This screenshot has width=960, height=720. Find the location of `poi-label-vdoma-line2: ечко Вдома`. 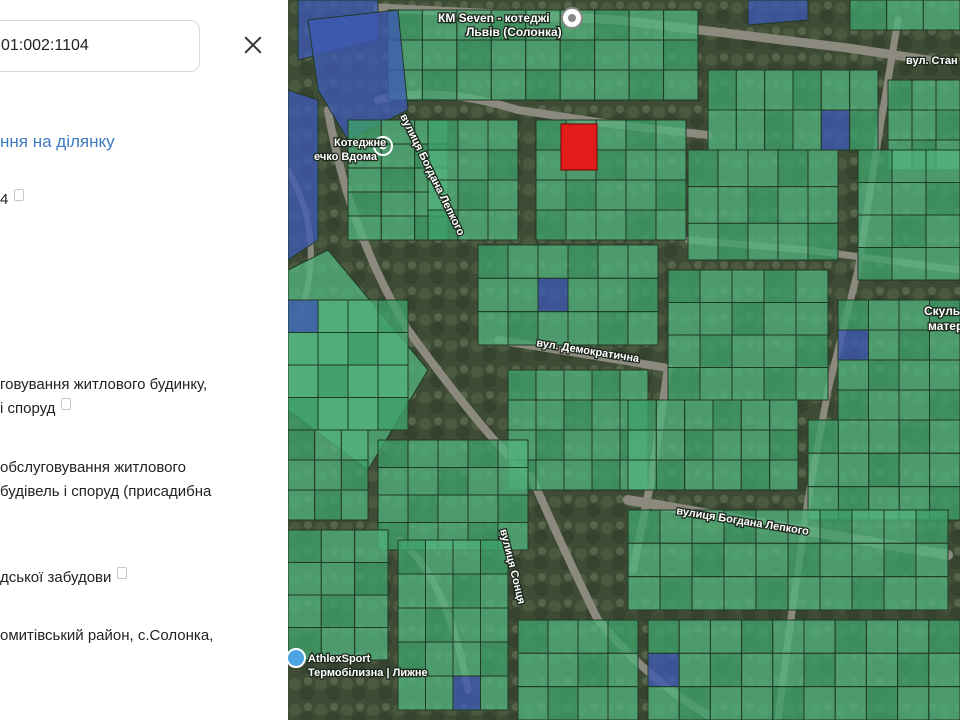

poi-label-vdoma-line2: ечко Вдома is located at coordinates (346, 157).